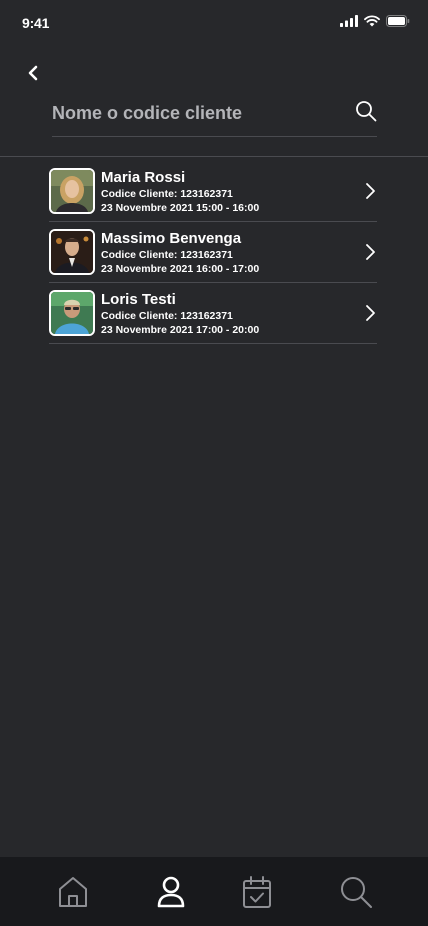  I want to click on status-bar: 9:41, so click(214, 22).